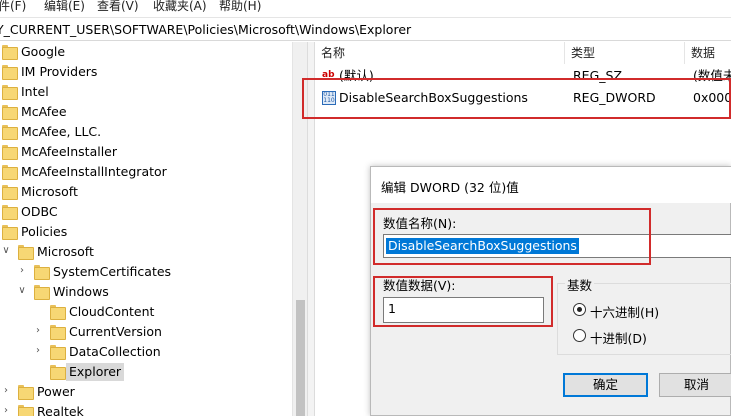  I want to click on menu-view: 查看(V), so click(118, 7).